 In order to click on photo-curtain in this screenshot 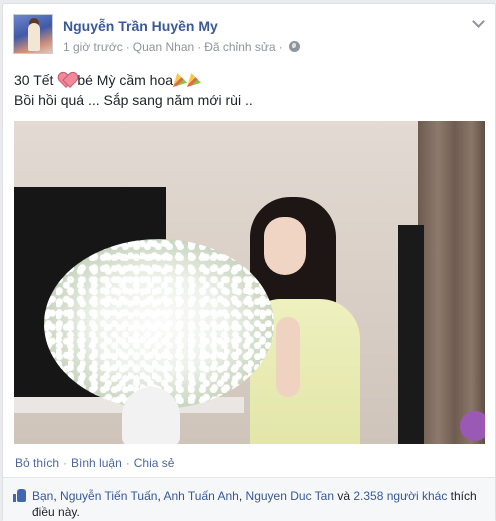, I will do `click(451, 282)`.